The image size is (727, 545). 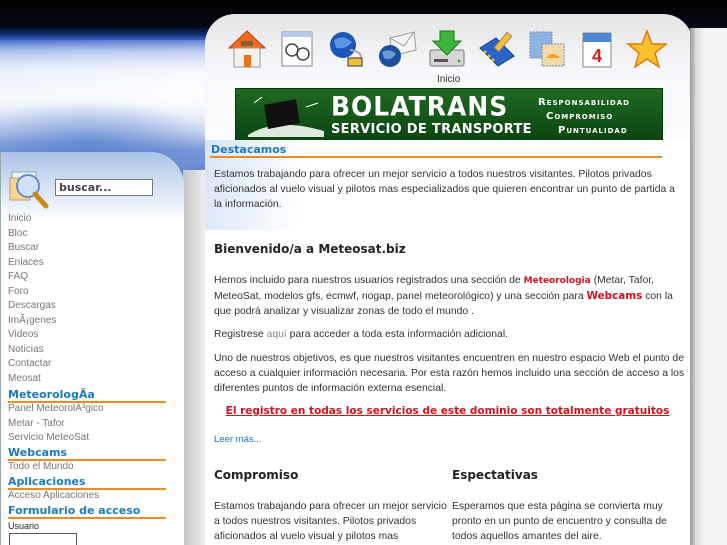 What do you see at coordinates (497, 49) in the screenshot?
I see `edit-folder-icon` at bounding box center [497, 49].